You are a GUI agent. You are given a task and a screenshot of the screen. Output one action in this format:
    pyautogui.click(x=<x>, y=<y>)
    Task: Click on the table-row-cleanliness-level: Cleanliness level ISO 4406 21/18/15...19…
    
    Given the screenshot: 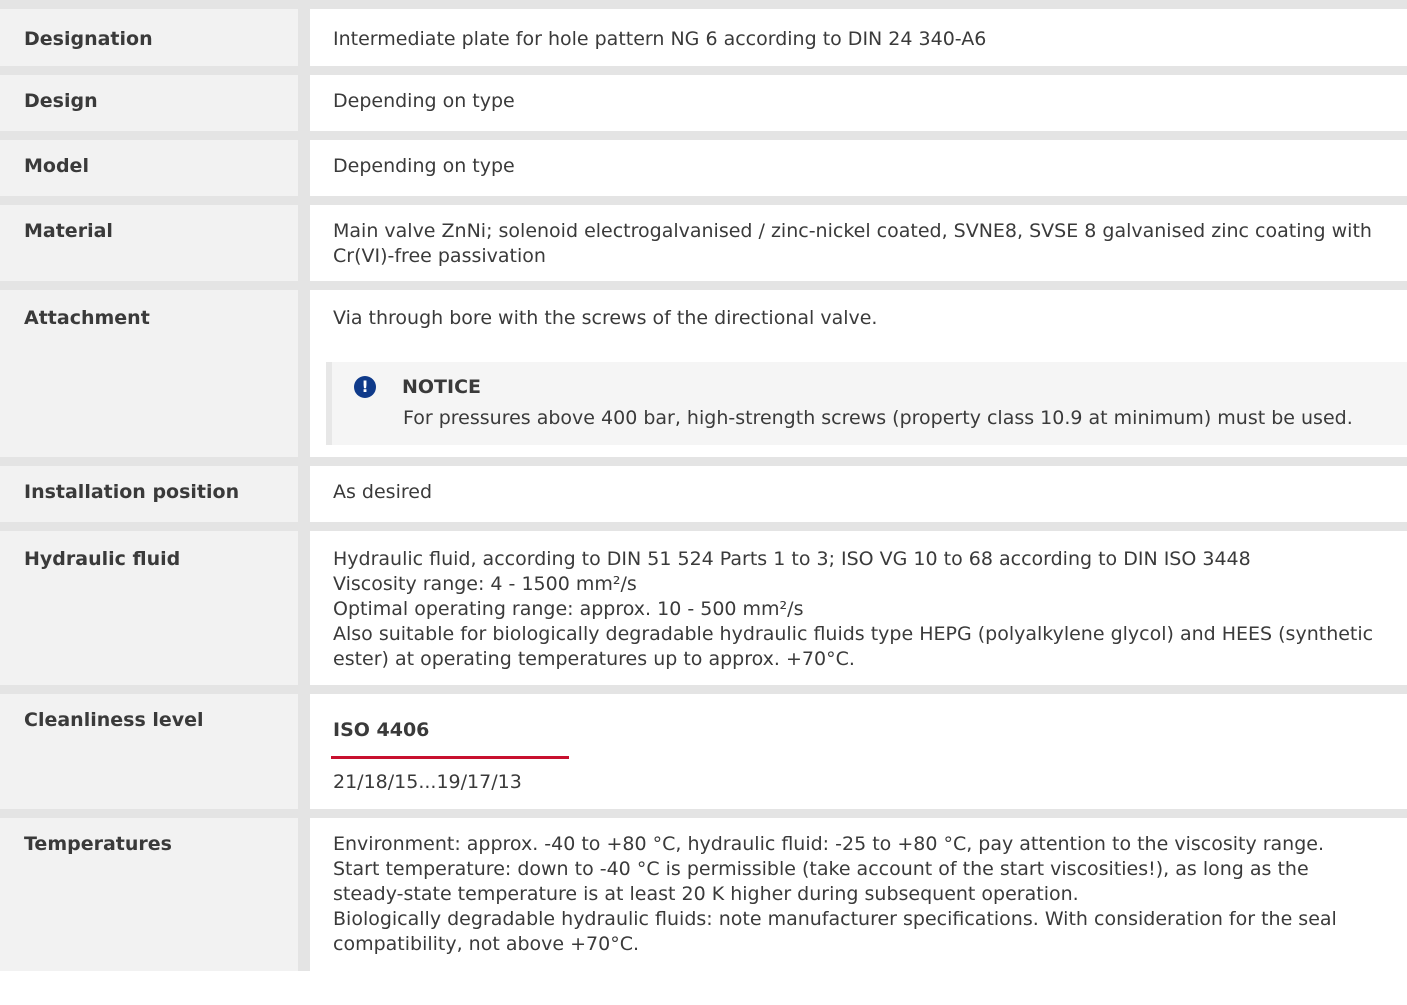 What is the action you would take?
    pyautogui.click(x=703, y=751)
    